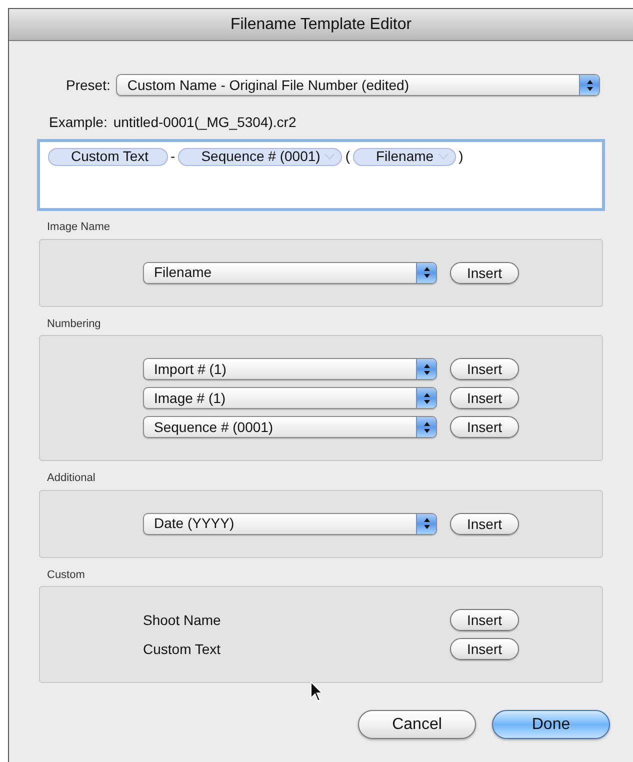 This screenshot has height=762, width=633. What do you see at coordinates (204, 122) in the screenshot?
I see `example-value: untitled-0001(_MG_5304).cr2` at bounding box center [204, 122].